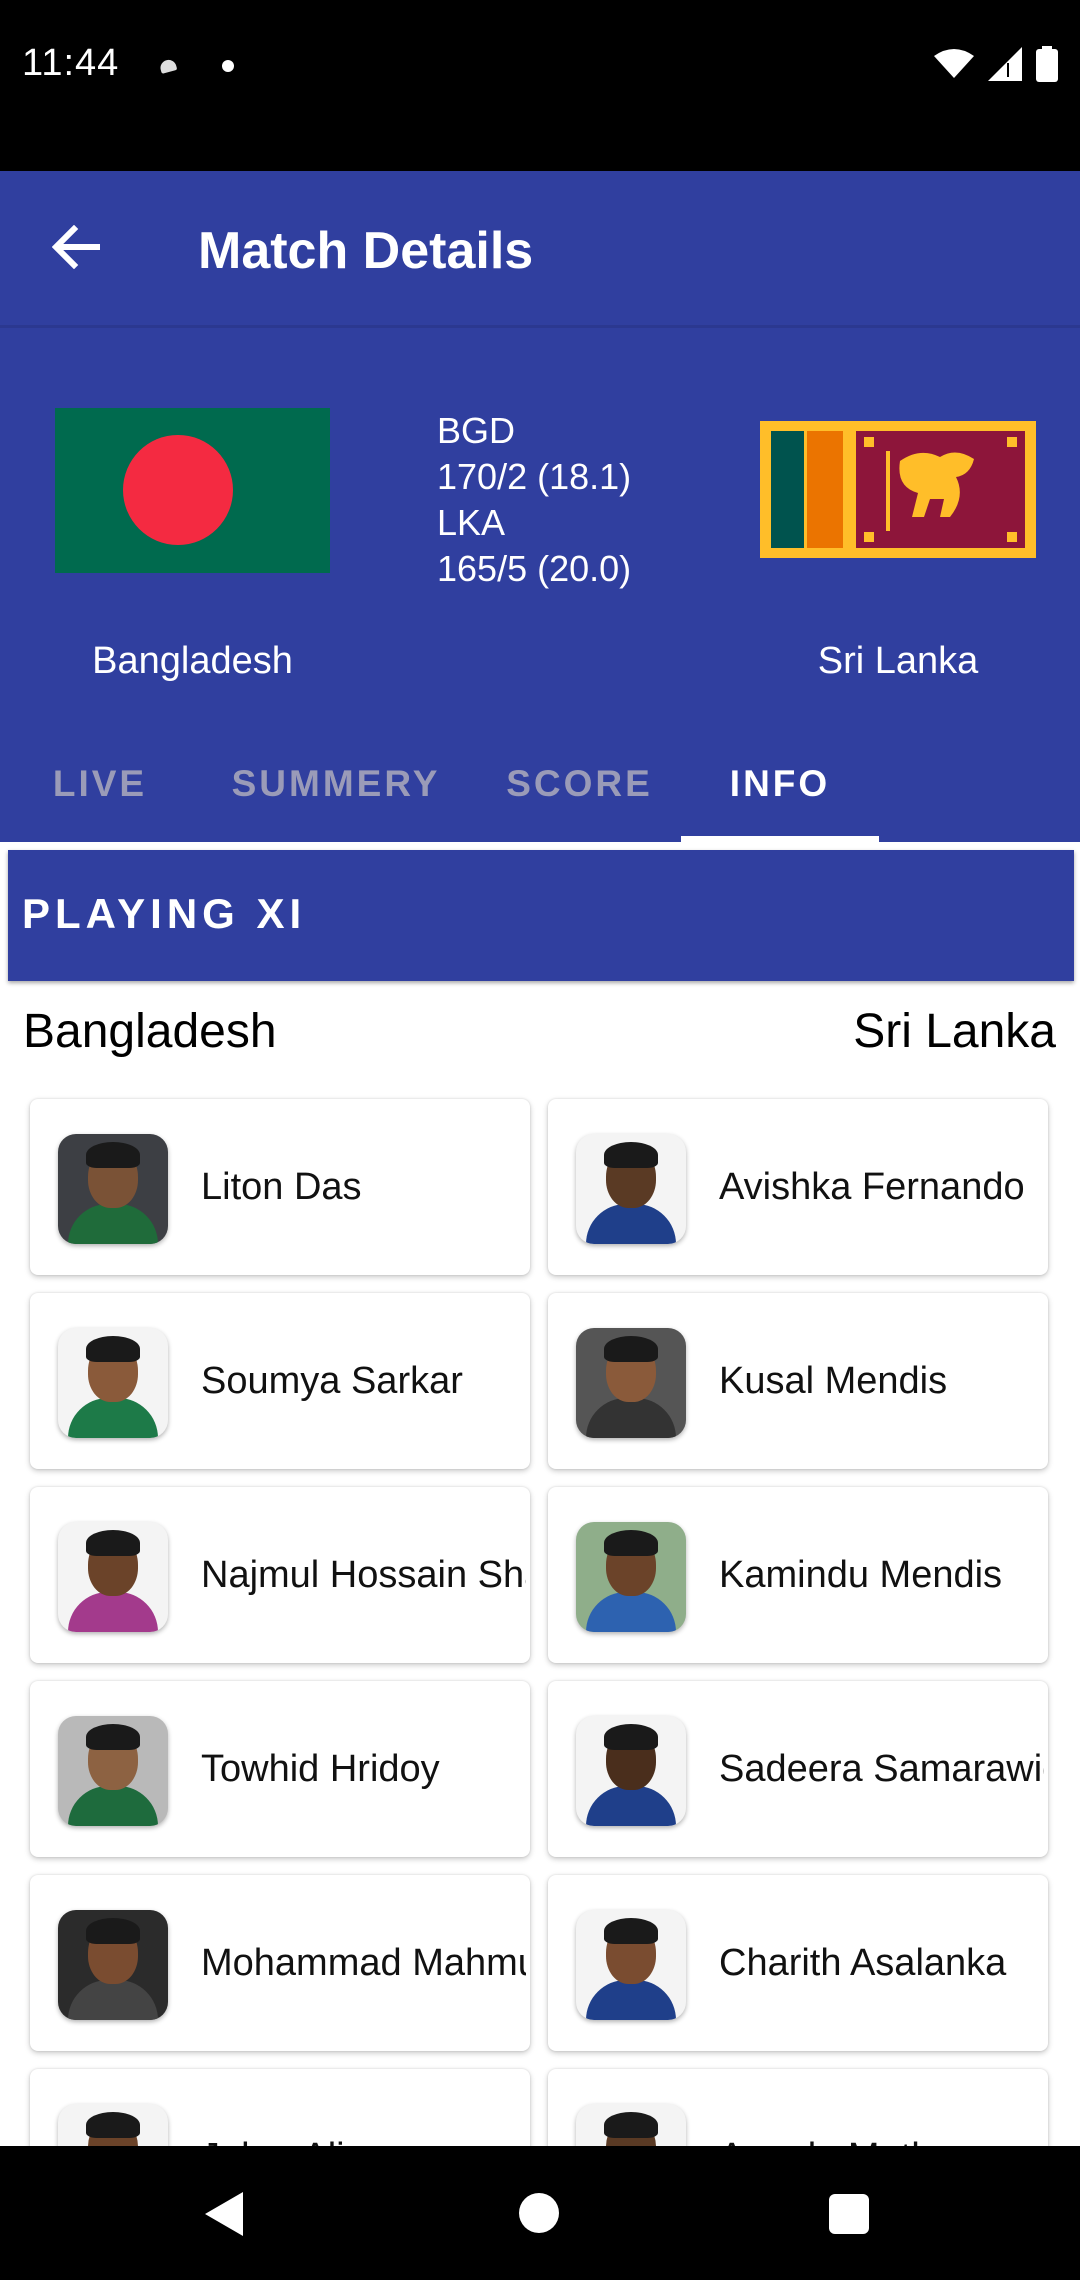 The image size is (1080, 2280). I want to click on sri-lanka-flag, so click(898, 489).